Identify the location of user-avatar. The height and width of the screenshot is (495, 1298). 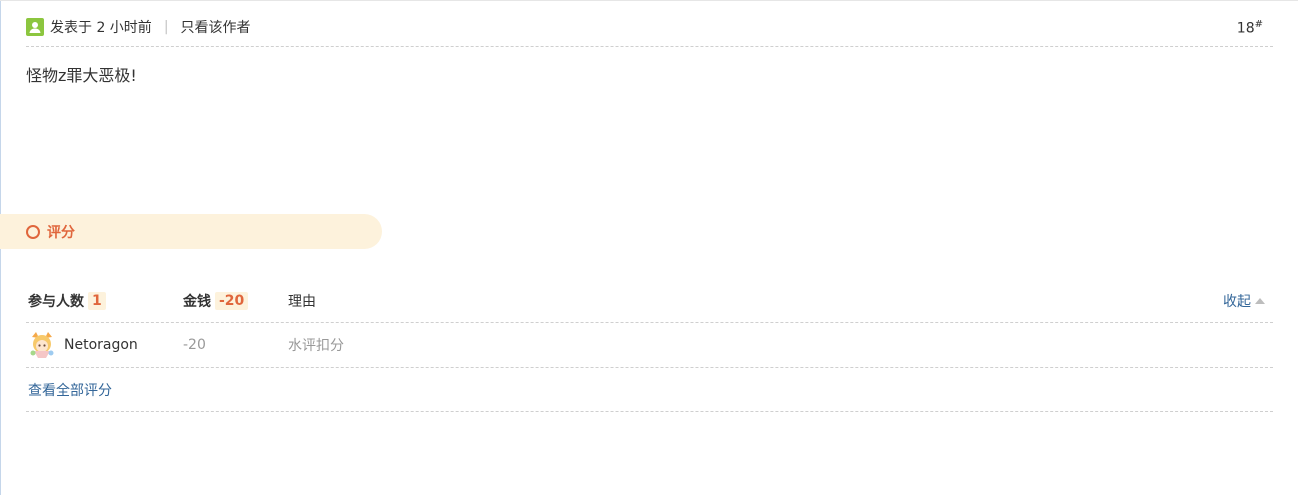
(42, 345).